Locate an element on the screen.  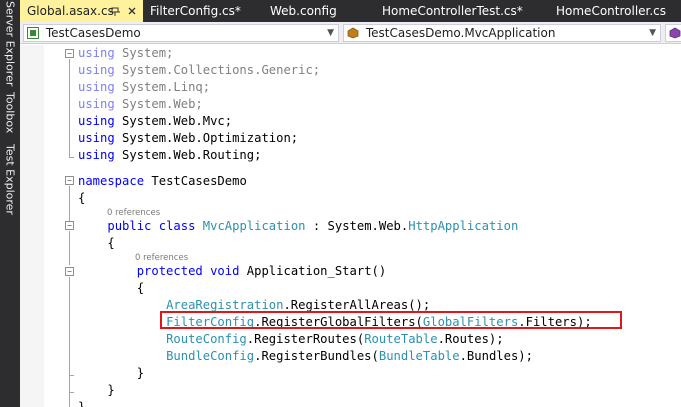
code-line-method-declaration: protected void Application_Start() is located at coordinates (261, 271).